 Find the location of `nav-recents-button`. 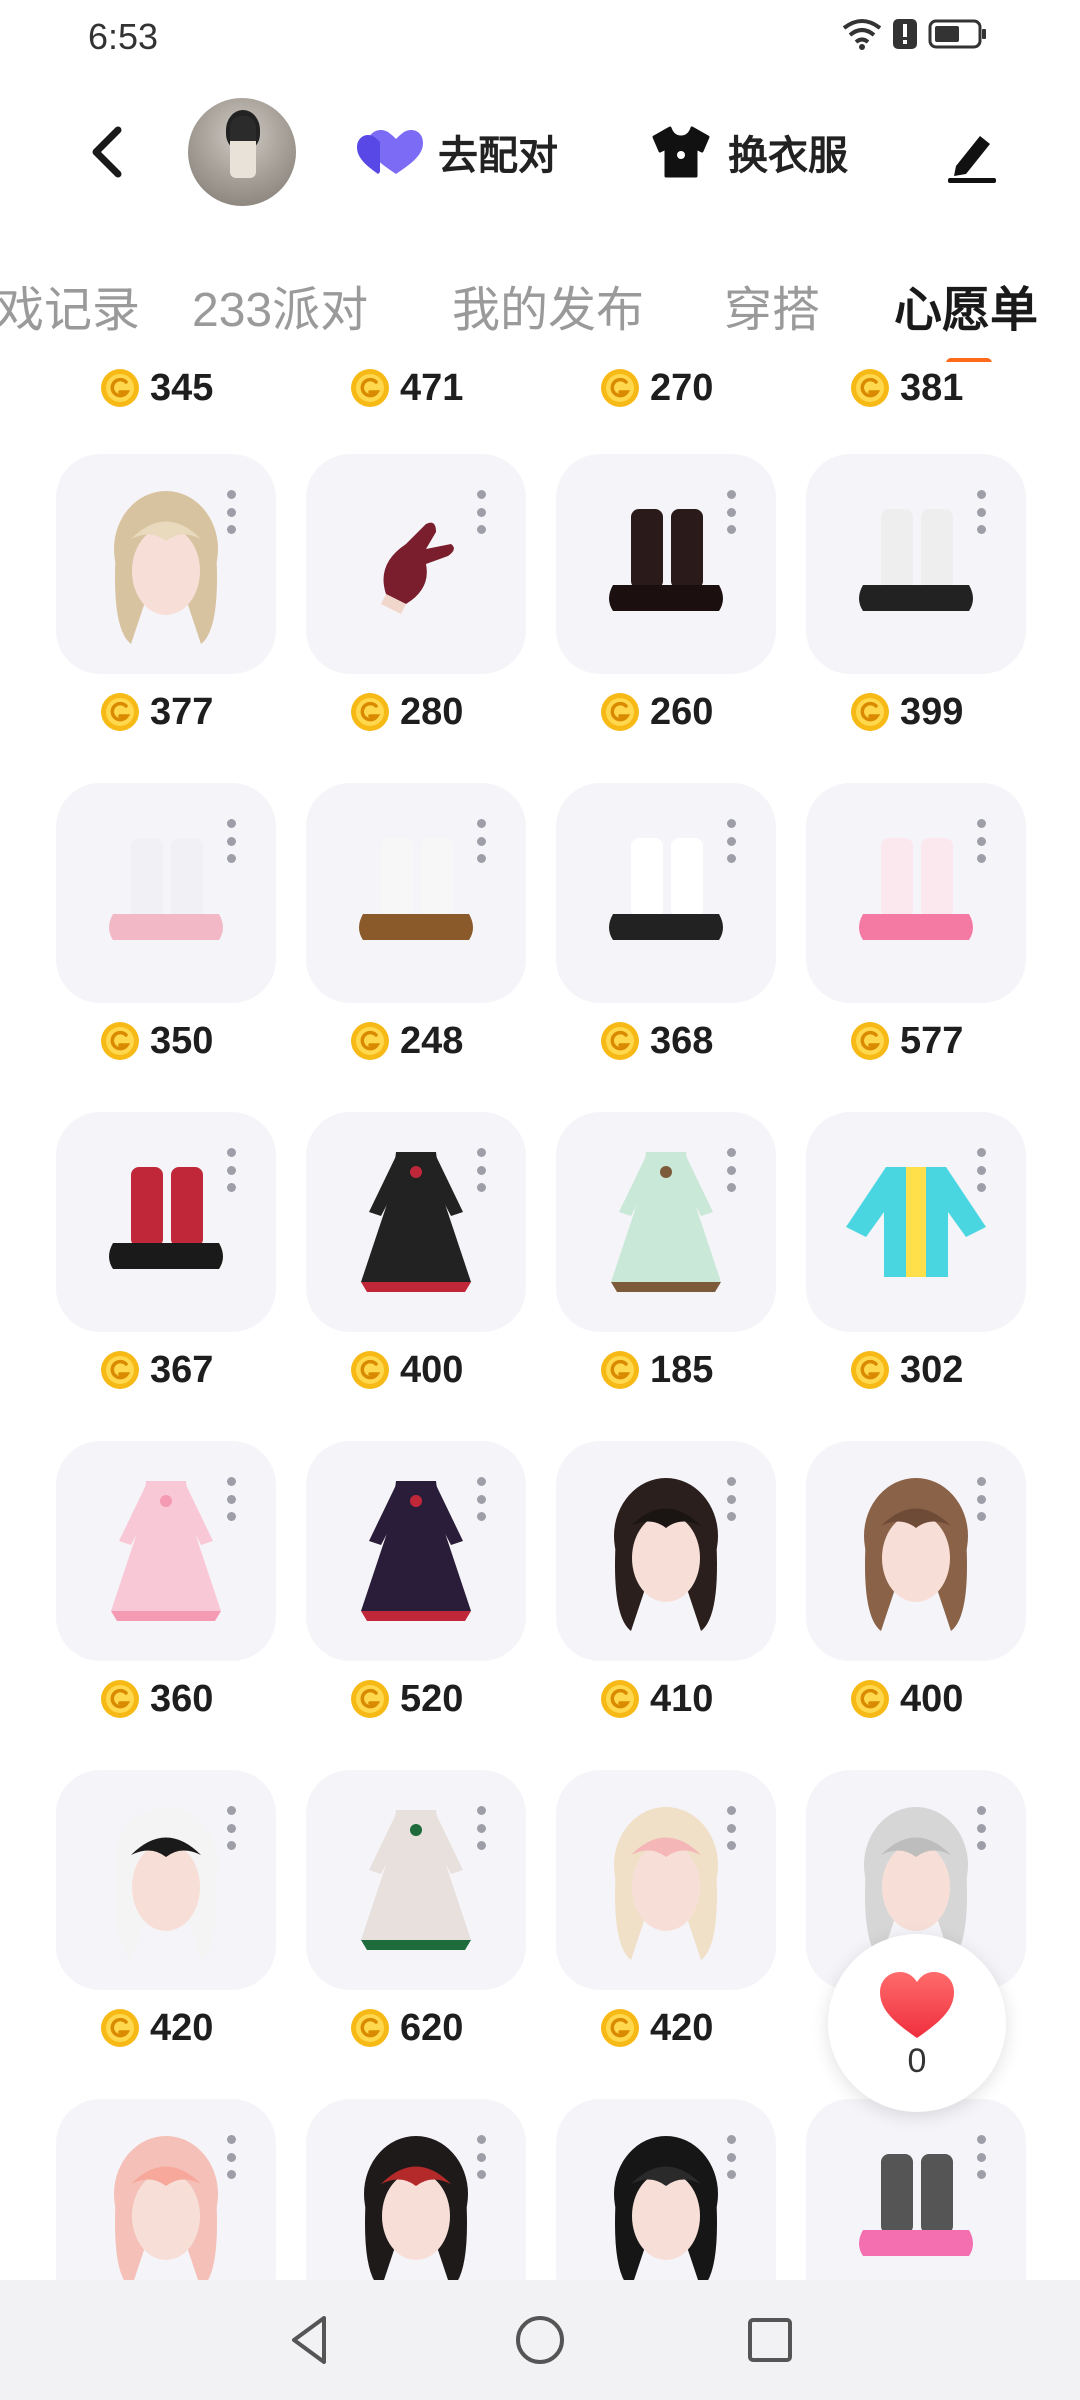

nav-recents-button is located at coordinates (770, 2340).